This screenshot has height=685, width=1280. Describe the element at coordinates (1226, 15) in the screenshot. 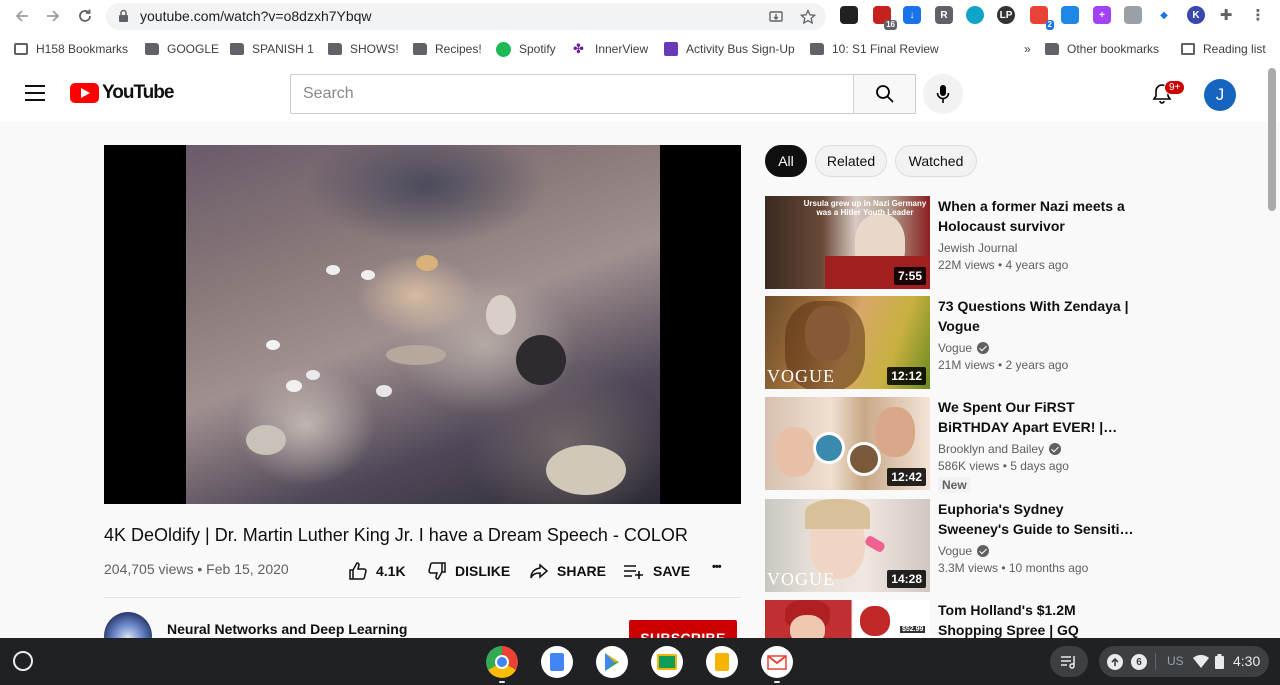

I see `extensions-puzzle-icon: ✚` at that location.